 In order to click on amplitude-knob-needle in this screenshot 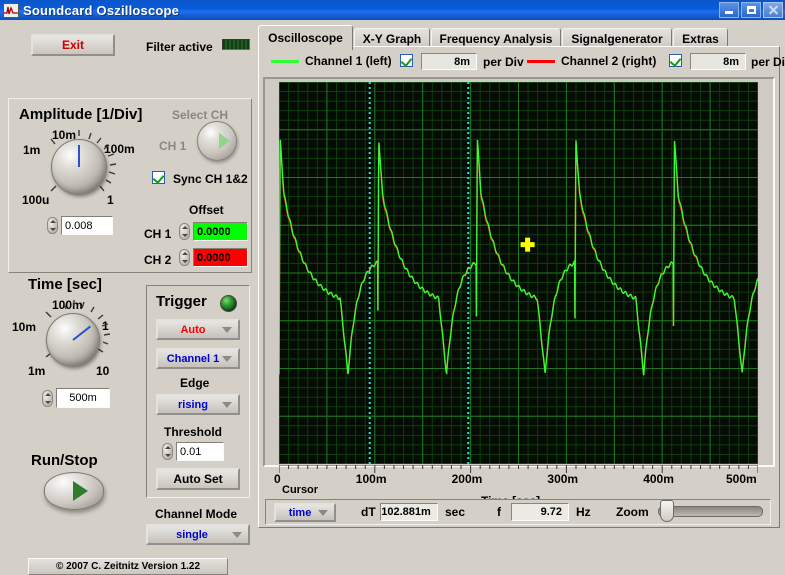, I will do `click(79, 156)`.